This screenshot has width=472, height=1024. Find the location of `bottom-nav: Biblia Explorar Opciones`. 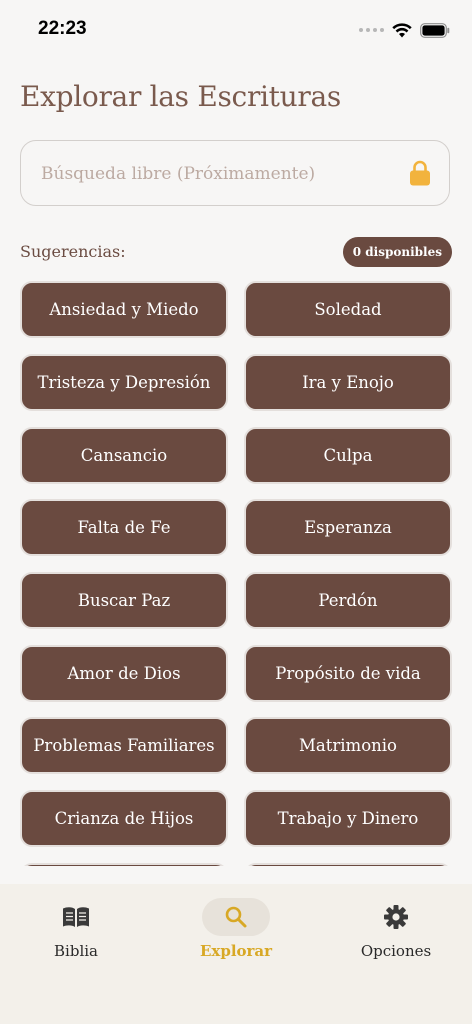

bottom-nav: Biblia Explorar Opciones is located at coordinates (236, 954).